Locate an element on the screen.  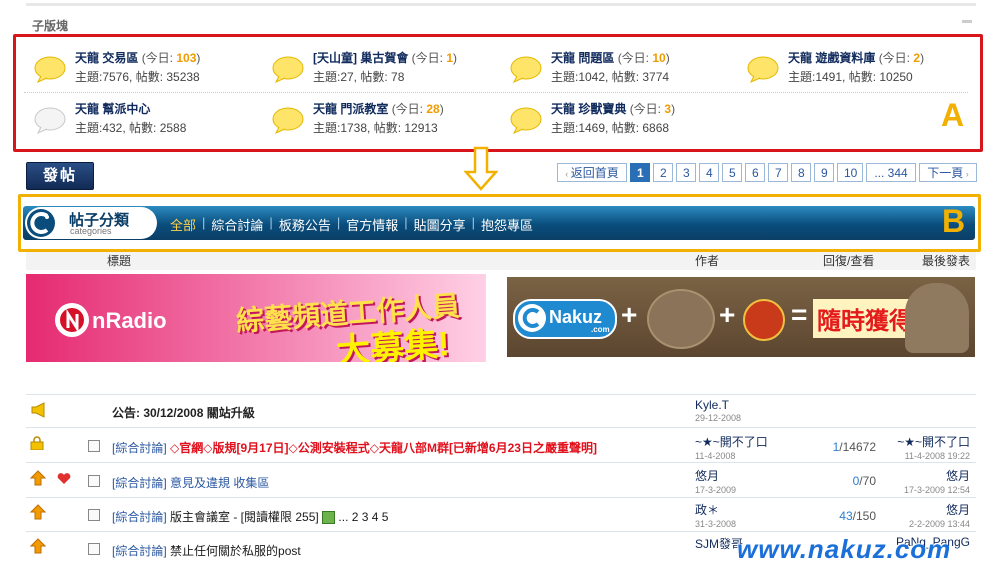
subforum-stats: 主題:1491, 帖數: 10250 is located at coordinates (850, 77).